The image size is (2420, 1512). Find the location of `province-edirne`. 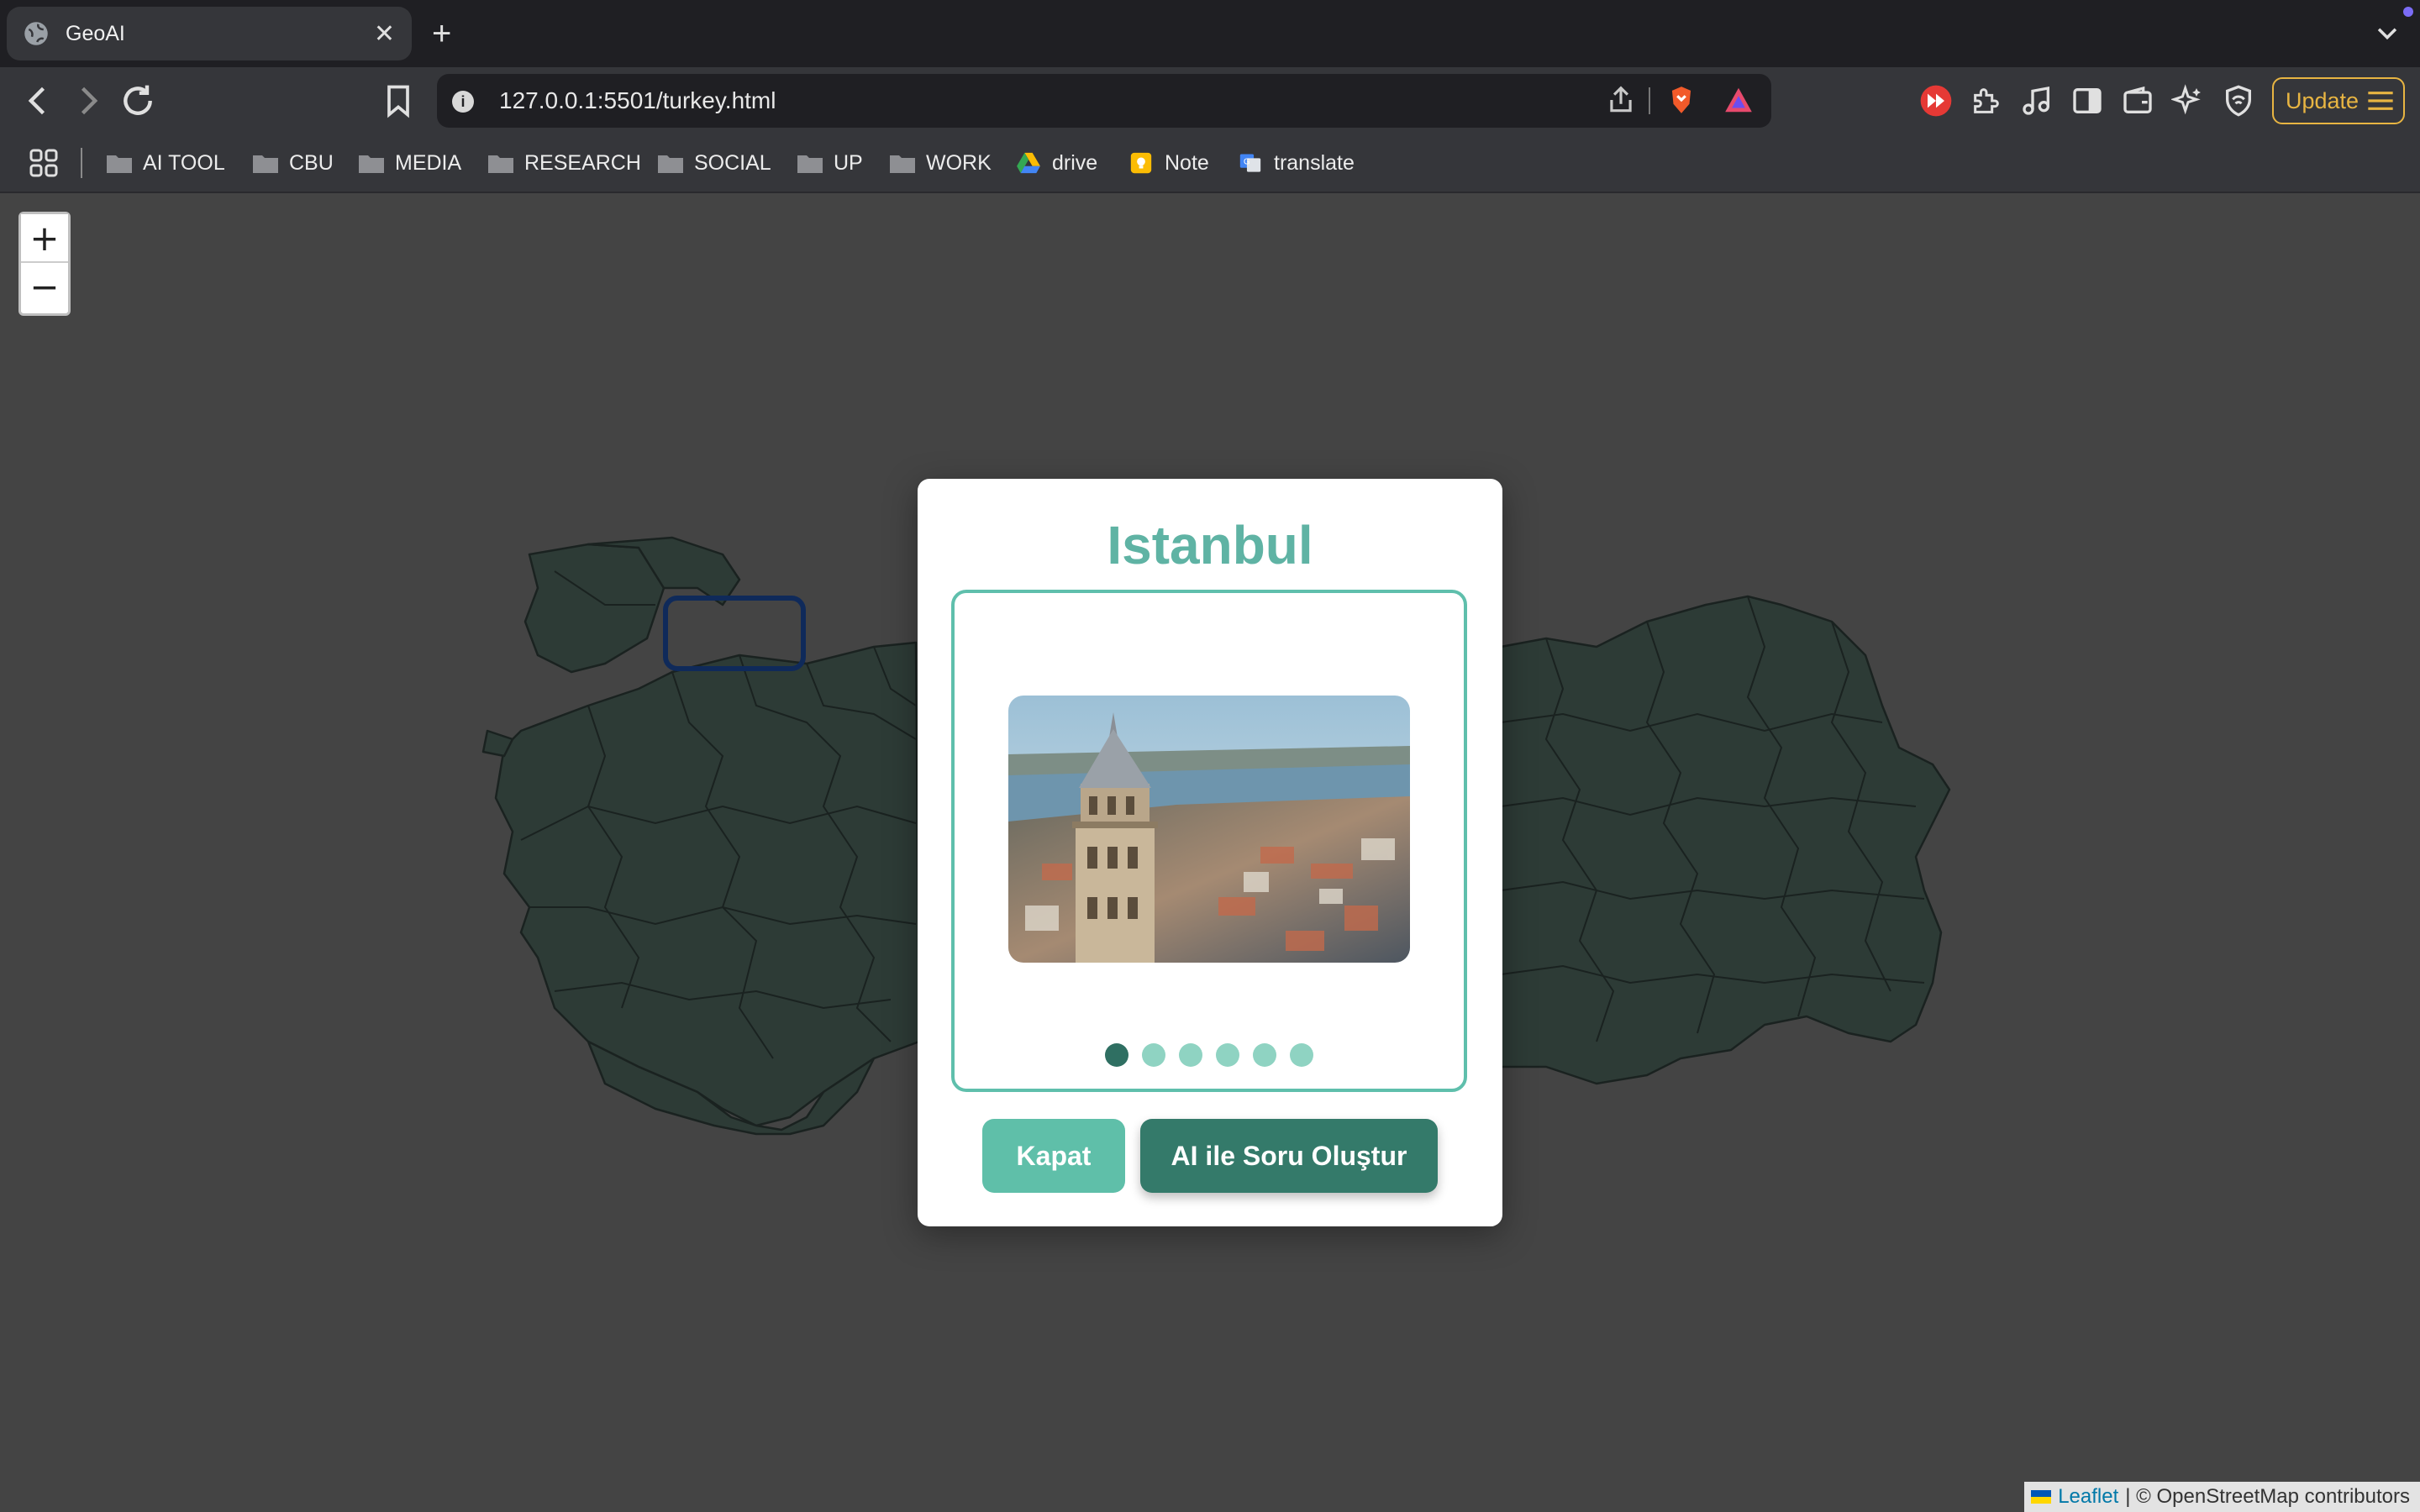

province-edirne is located at coordinates (594, 608).